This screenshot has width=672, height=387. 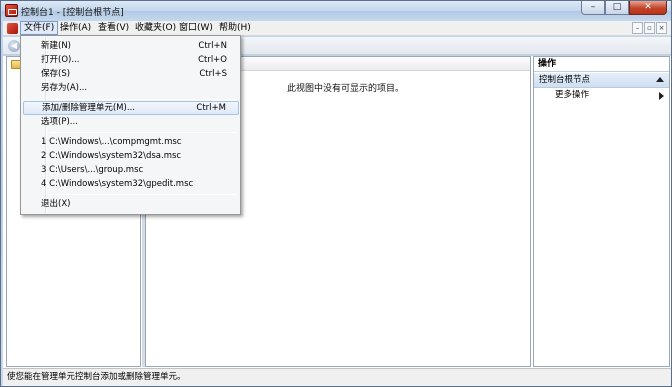 I want to click on mdi-restore-button: ▫, so click(x=649, y=28).